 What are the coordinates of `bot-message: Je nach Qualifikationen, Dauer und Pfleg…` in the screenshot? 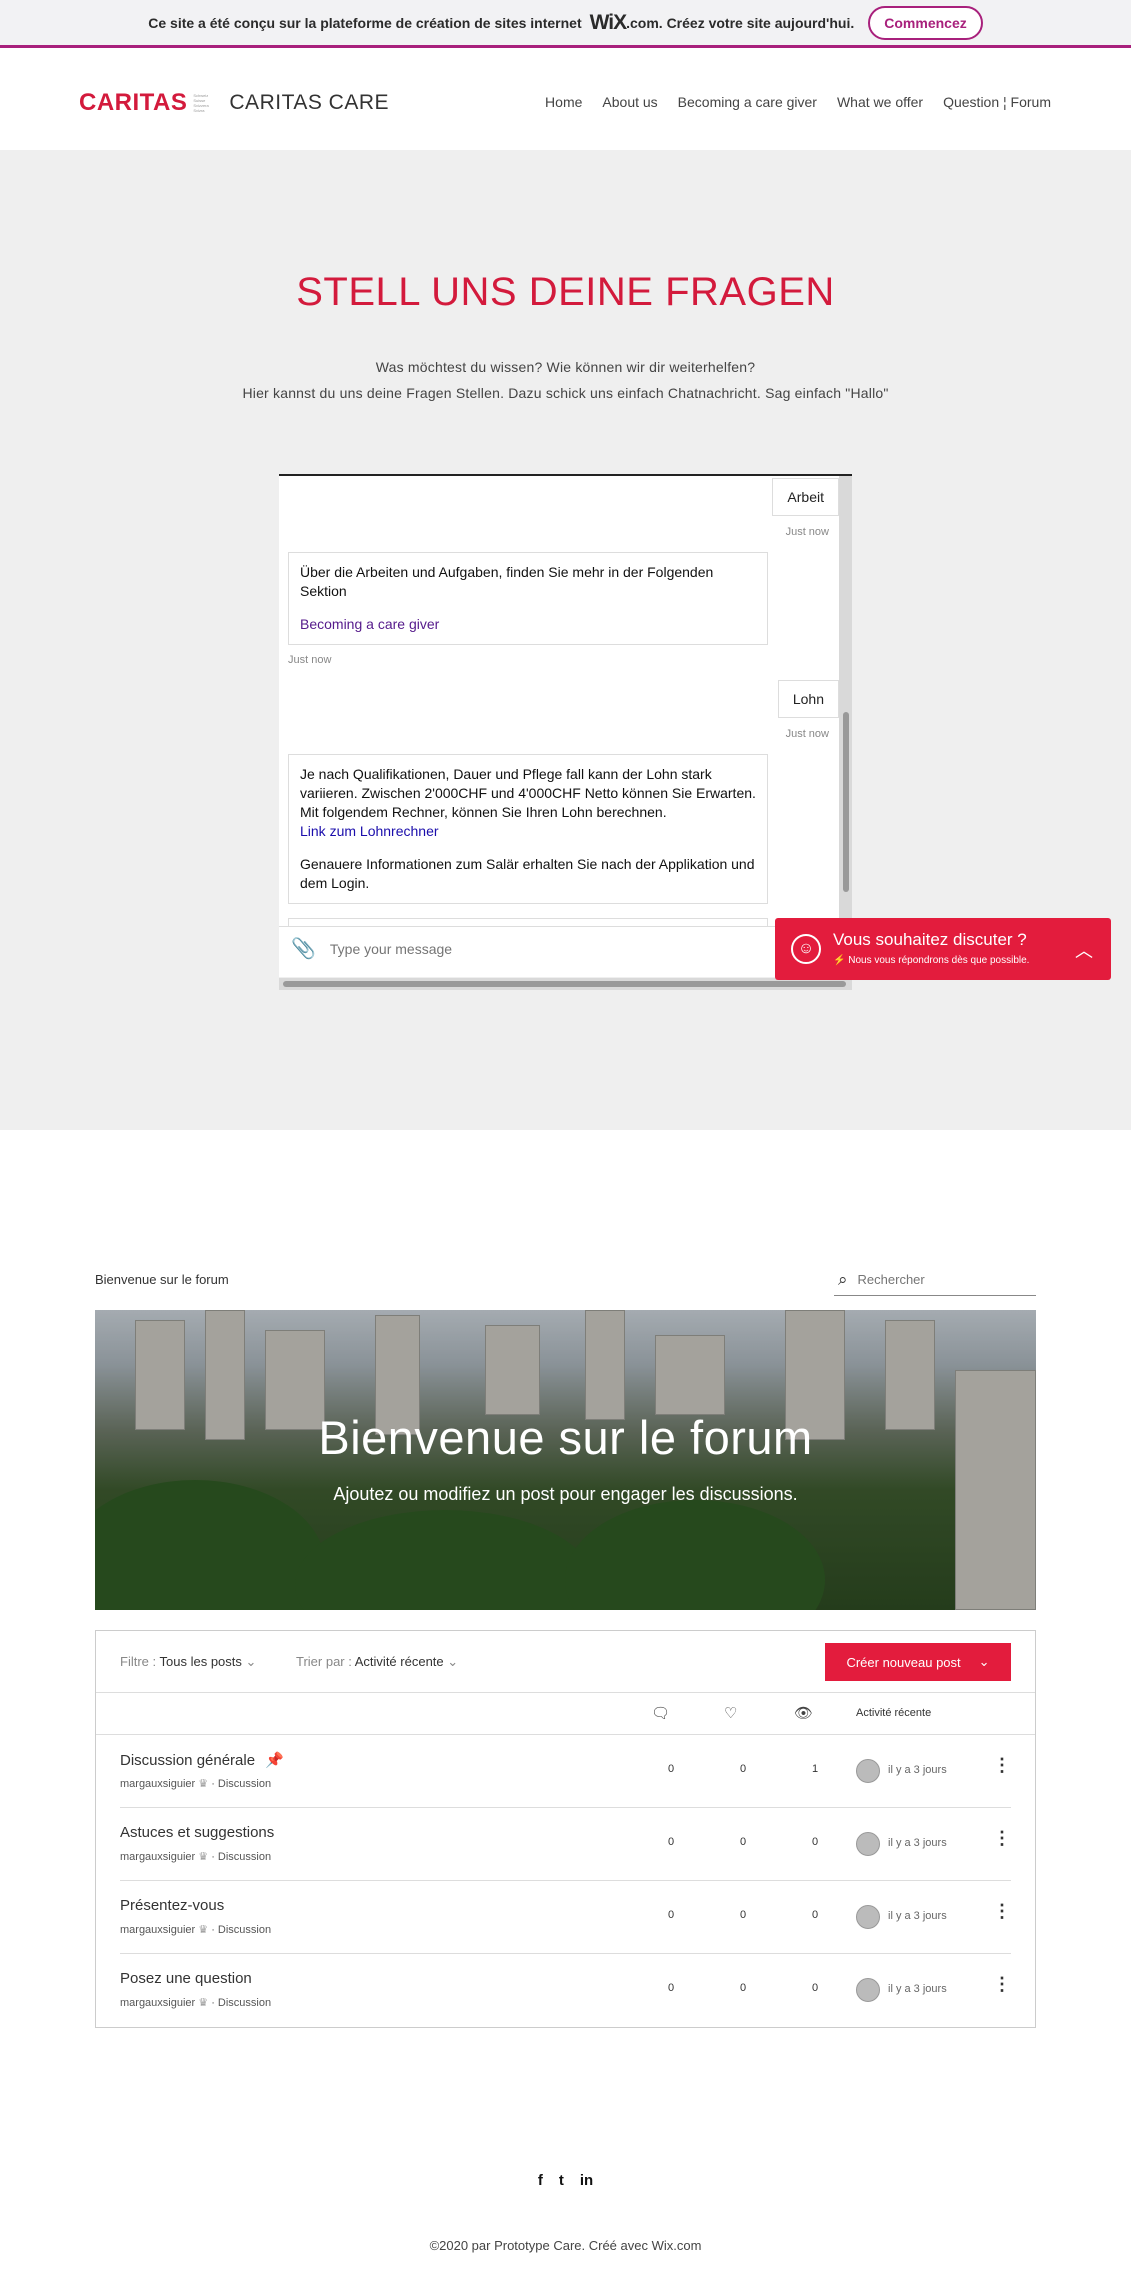 It's located at (528, 829).